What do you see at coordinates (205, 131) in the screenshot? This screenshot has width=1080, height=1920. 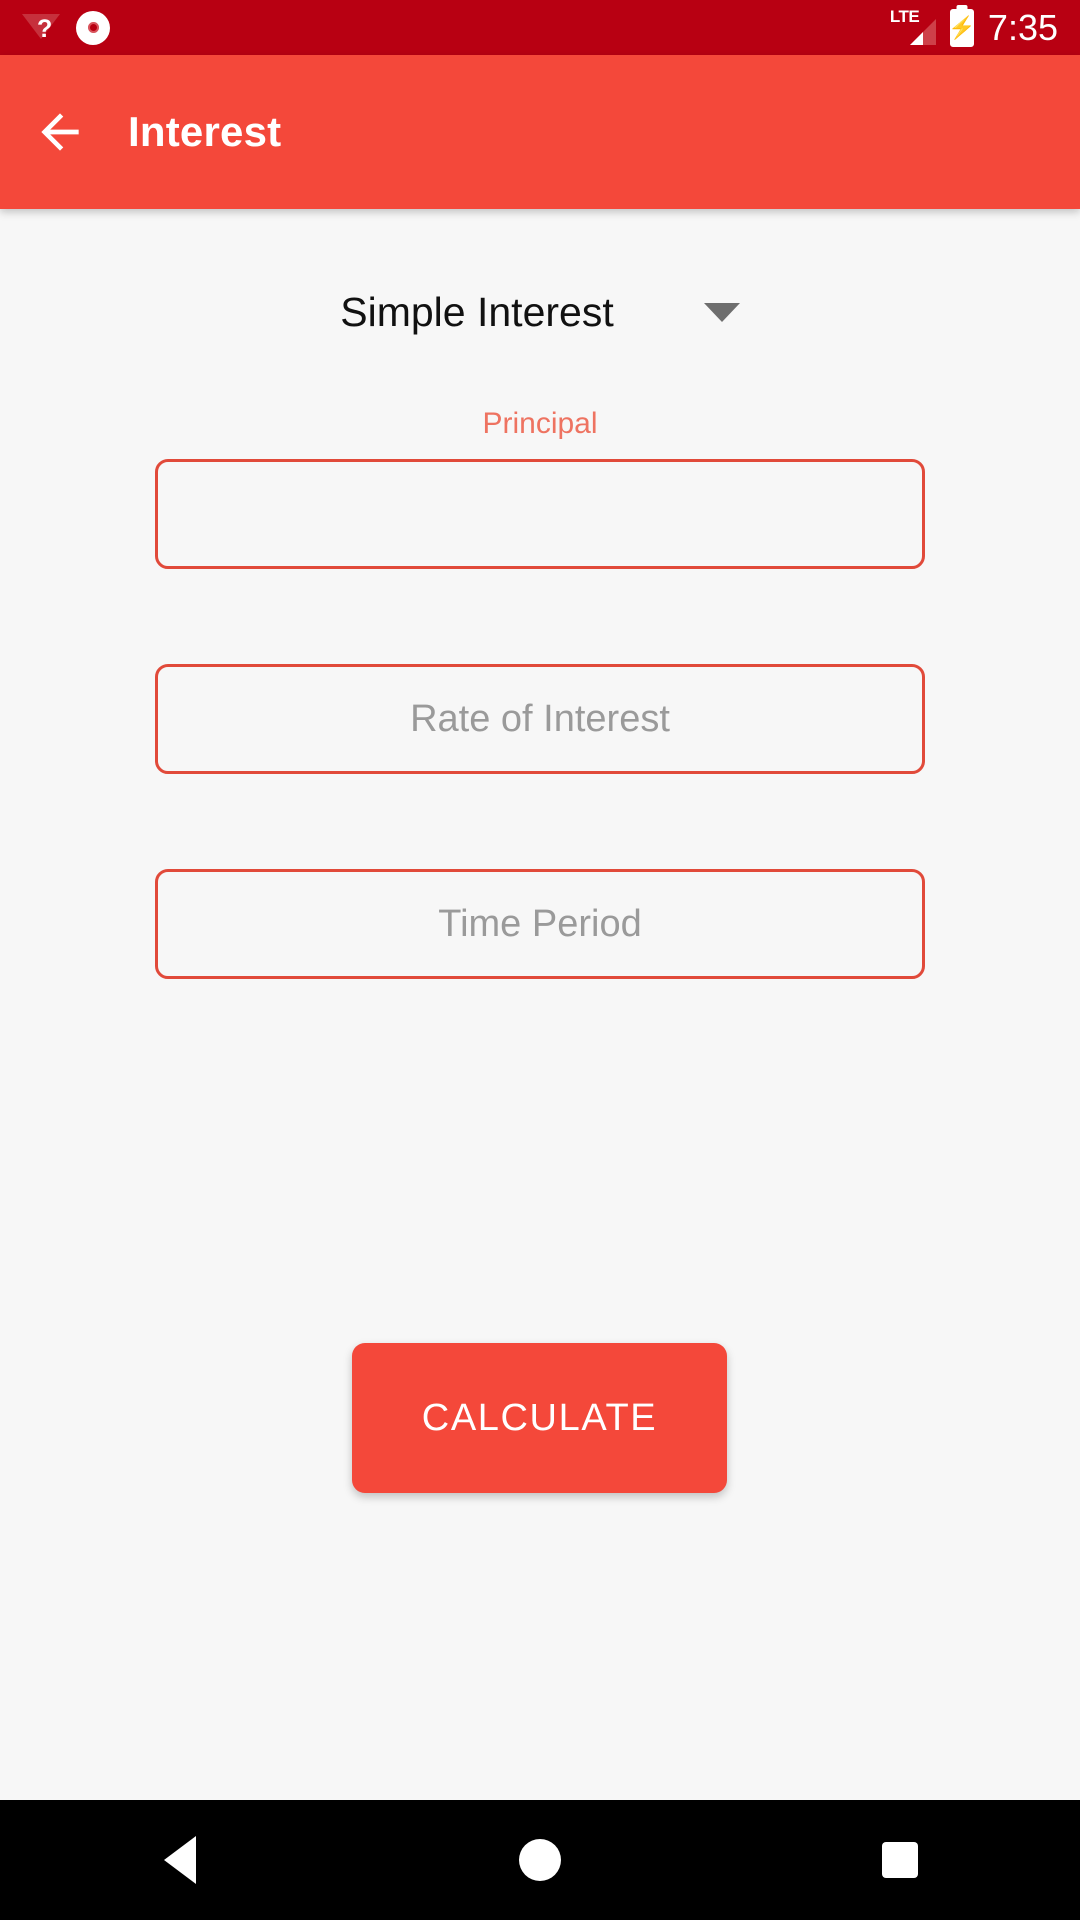 I see `page-title: Interest` at bounding box center [205, 131].